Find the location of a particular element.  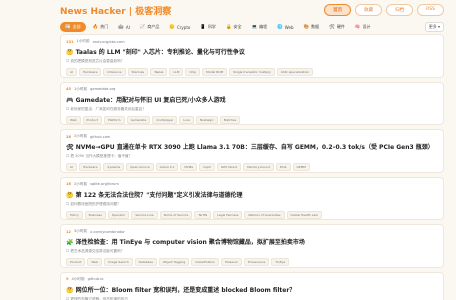

tag-chip: Provenance is located at coordinates (256, 262).